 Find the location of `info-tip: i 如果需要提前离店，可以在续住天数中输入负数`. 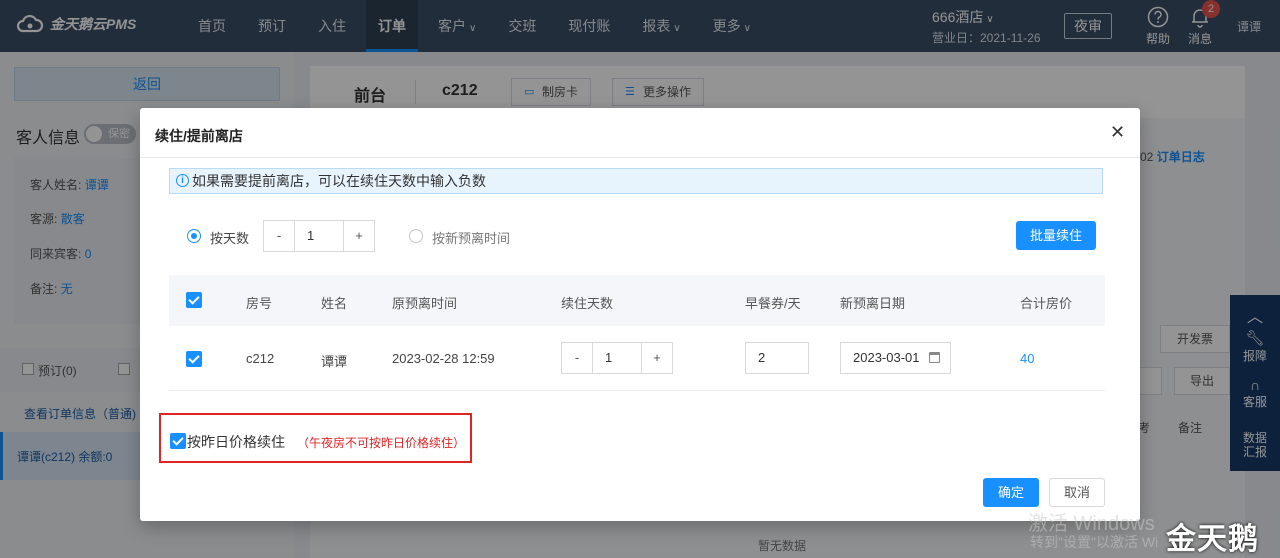

info-tip: i 如果需要提前离店，可以在续住天数中输入负数 is located at coordinates (636, 181).